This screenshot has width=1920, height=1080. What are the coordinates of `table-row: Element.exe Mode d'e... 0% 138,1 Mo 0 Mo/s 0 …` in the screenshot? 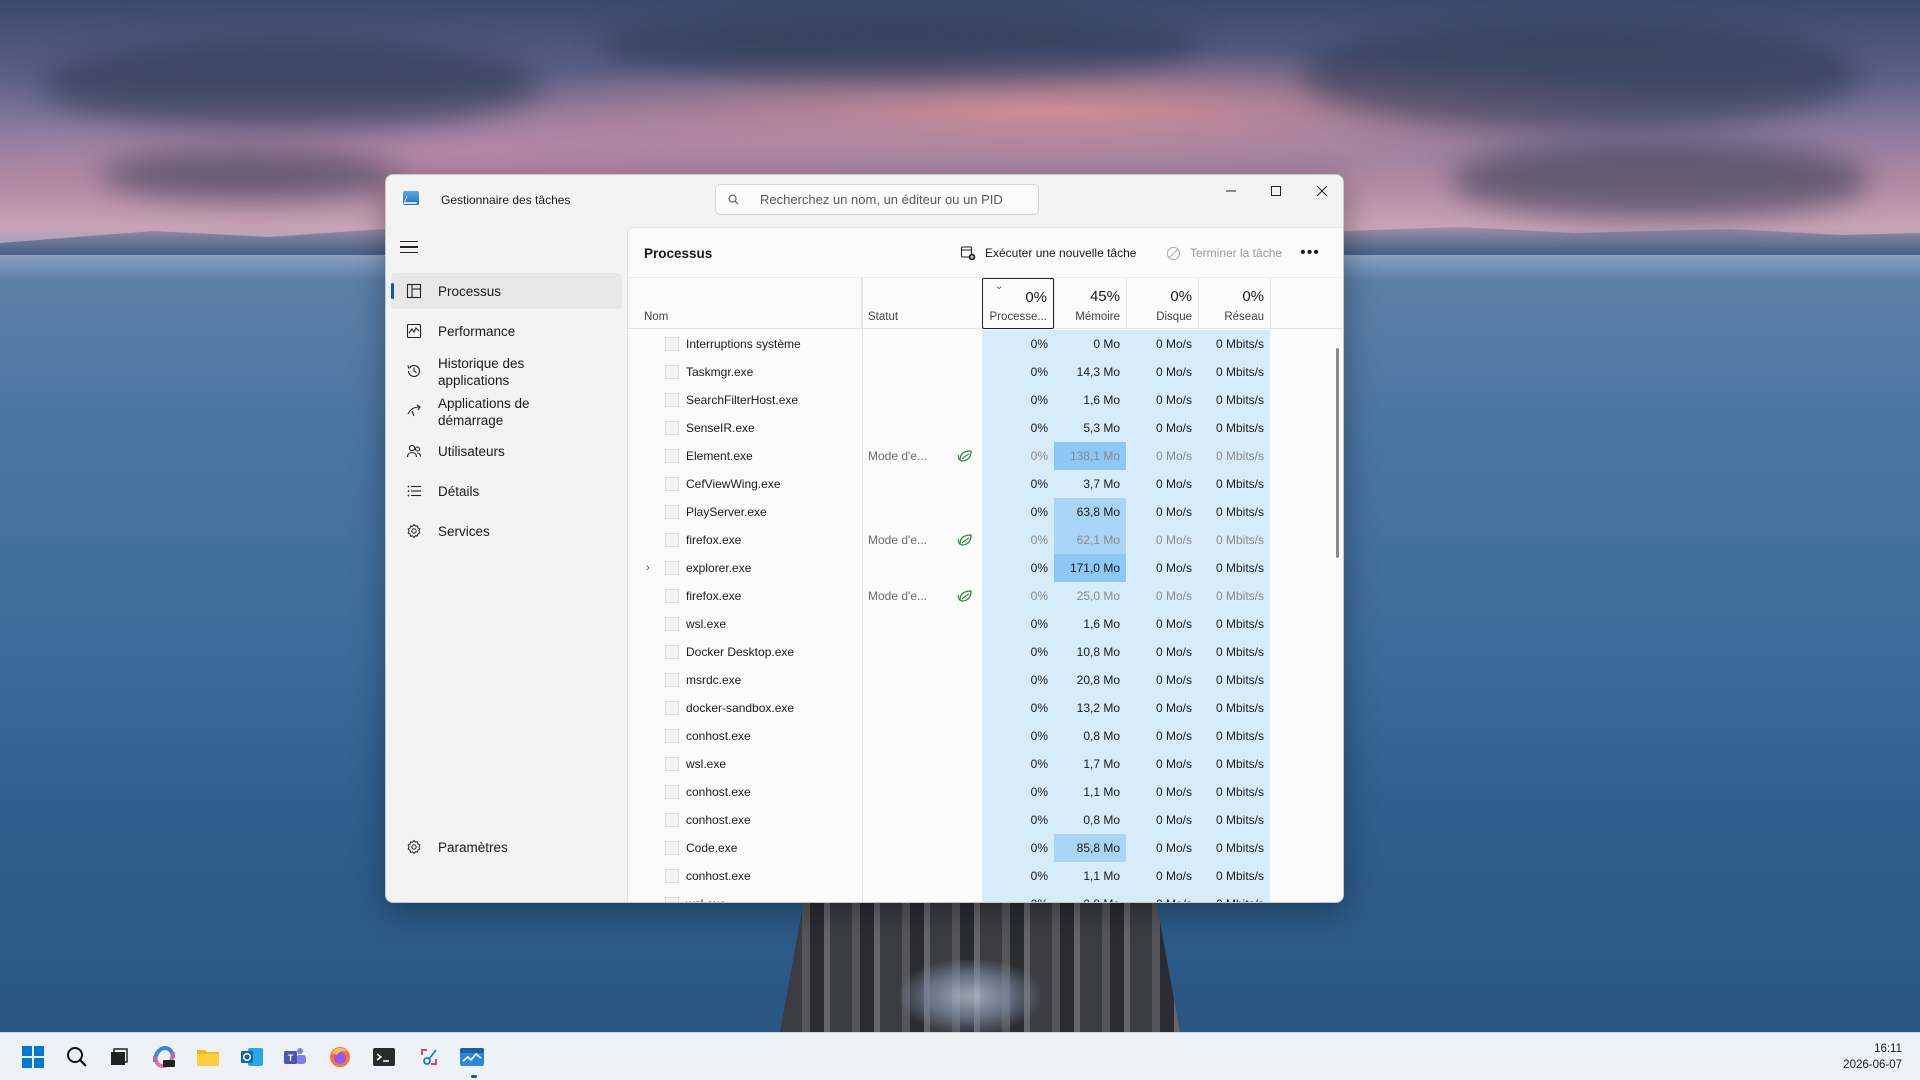 It's located at (985, 456).